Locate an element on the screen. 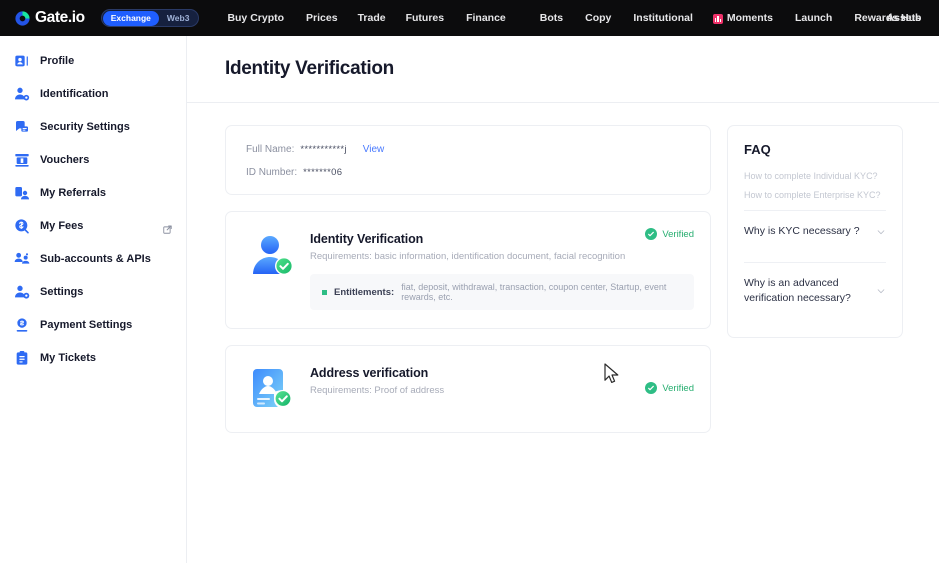  nav-item-buy-crypto: Buy Crypto is located at coordinates (255, 18).